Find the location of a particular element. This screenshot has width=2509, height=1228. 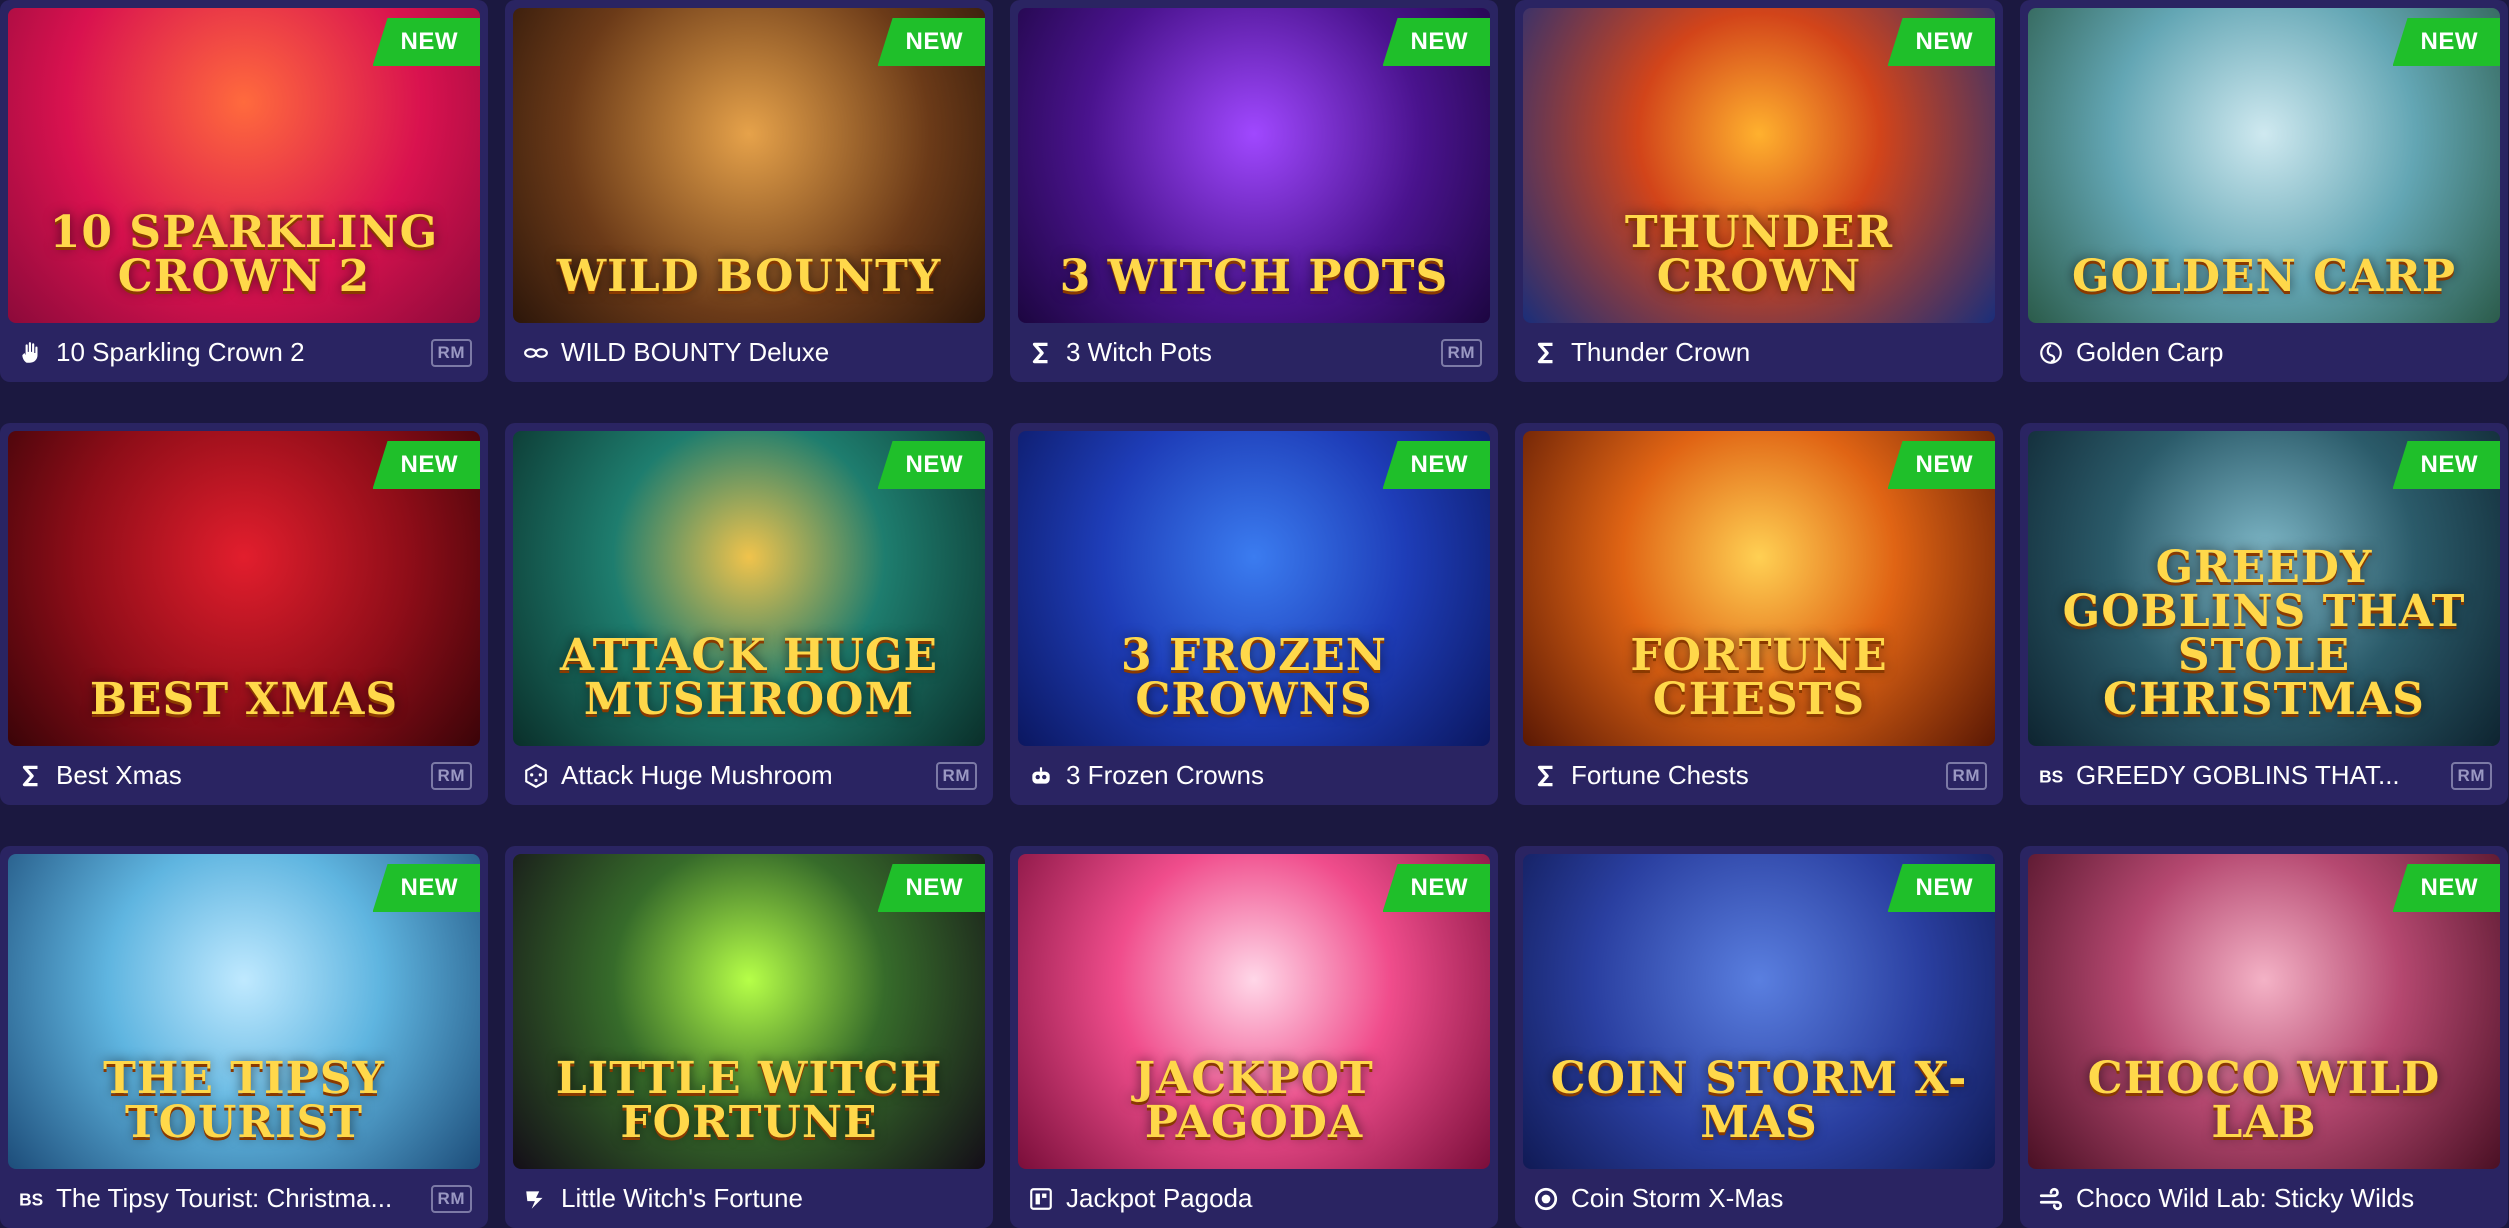

game-art-title: ATTACK HUGE MUSHROOM is located at coordinates (749, 677).